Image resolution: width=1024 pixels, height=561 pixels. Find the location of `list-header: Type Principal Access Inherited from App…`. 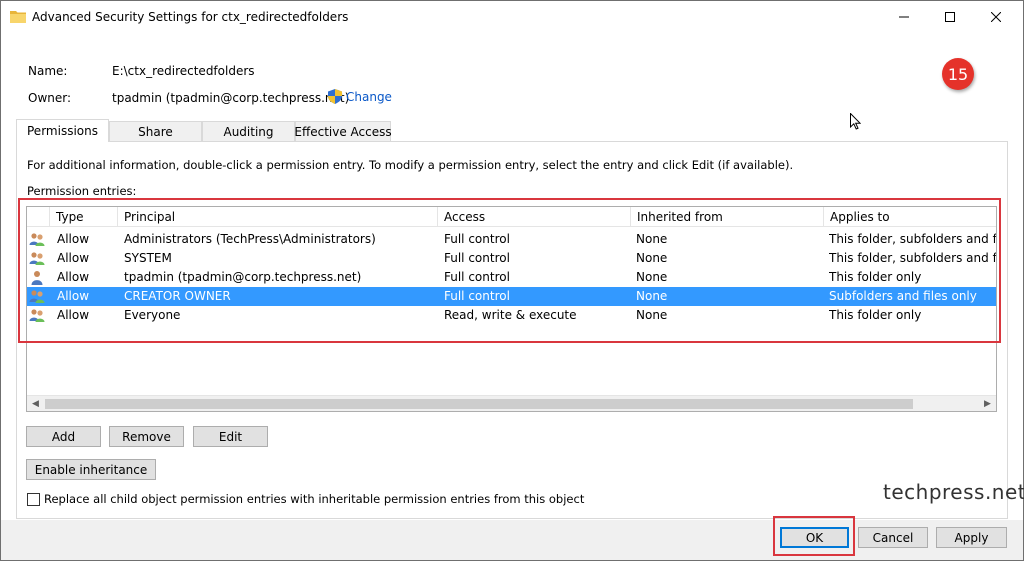

list-header: Type Principal Access Inherited from App… is located at coordinates (511, 217).